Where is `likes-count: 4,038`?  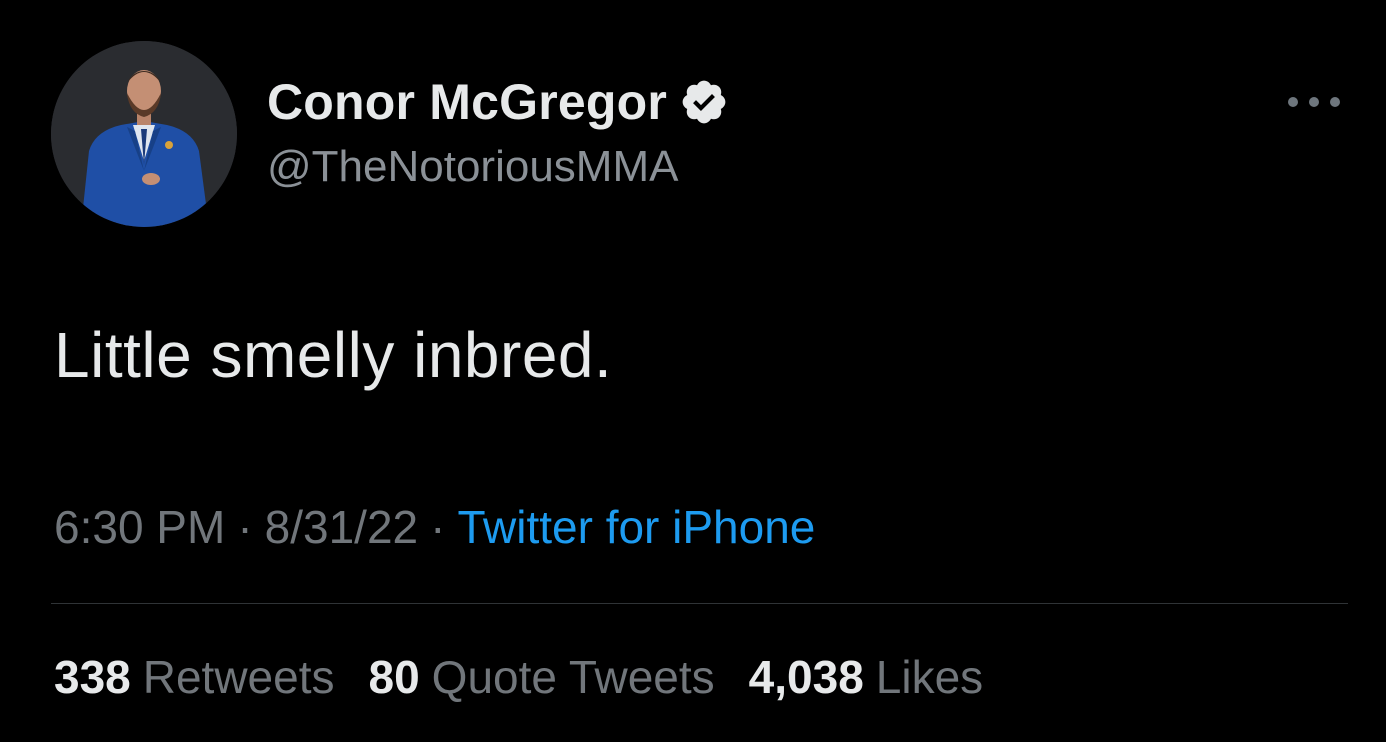 likes-count: 4,038 is located at coordinates (806, 677).